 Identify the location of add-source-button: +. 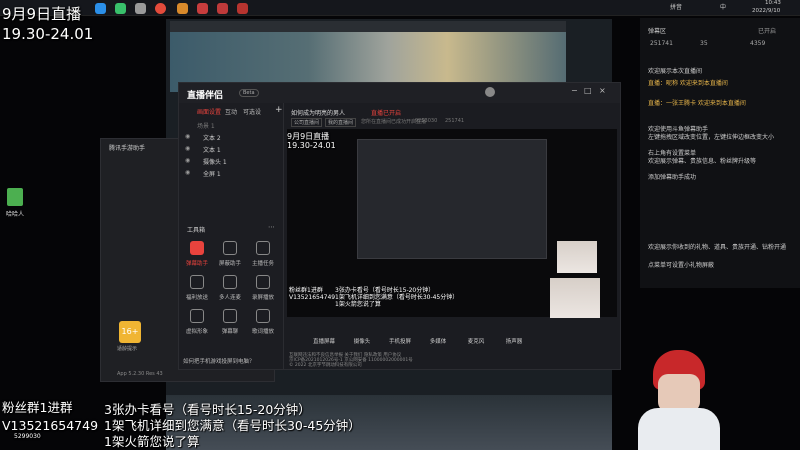
(279, 110).